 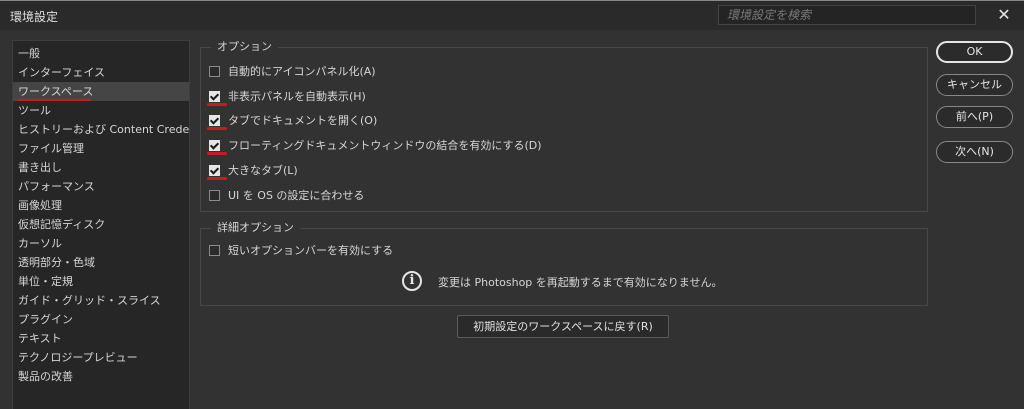 I want to click on option-label: 非表示パネルを自動表示(H), so click(x=297, y=96).